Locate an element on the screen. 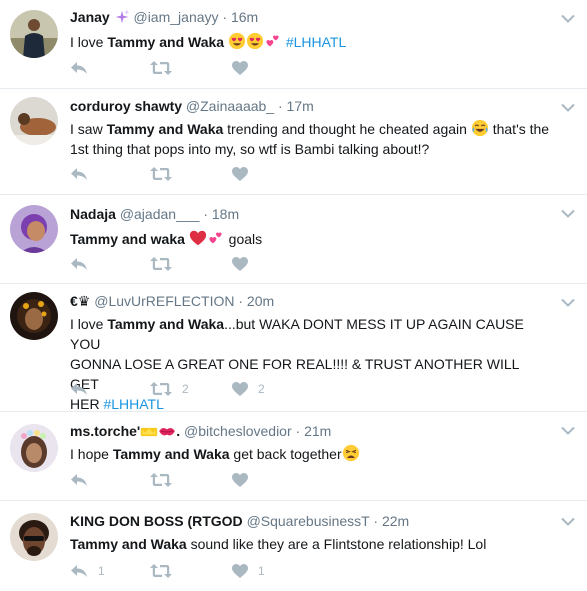 Image resolution: width=587 pixels, height=591 pixels. user-handle: @Zainaaaab_ is located at coordinates (230, 106).